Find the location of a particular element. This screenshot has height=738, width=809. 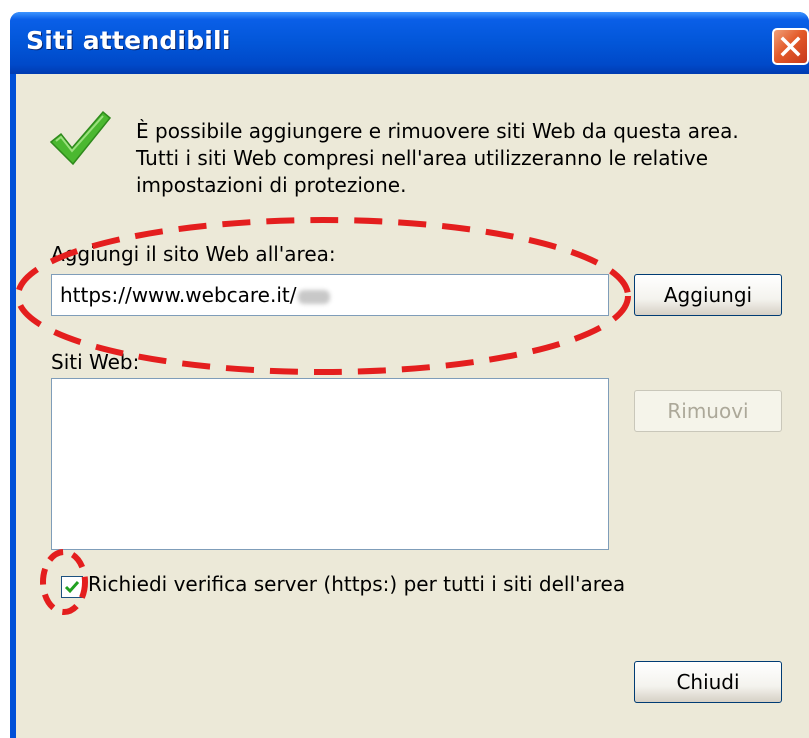

close-icon is located at coordinates (790, 46).